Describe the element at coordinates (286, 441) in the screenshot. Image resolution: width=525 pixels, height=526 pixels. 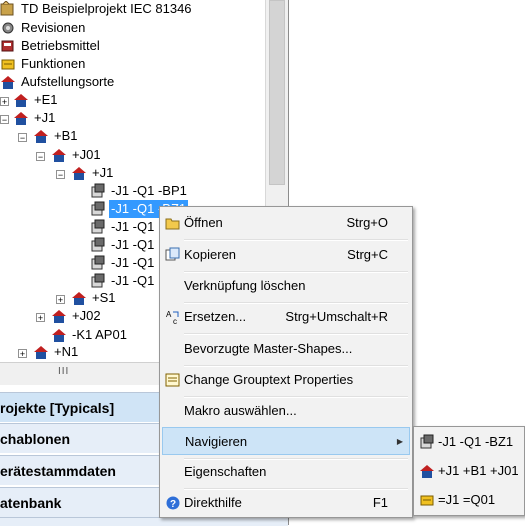
I see `menu-item-navigieren: Navigieren ▶` at that location.